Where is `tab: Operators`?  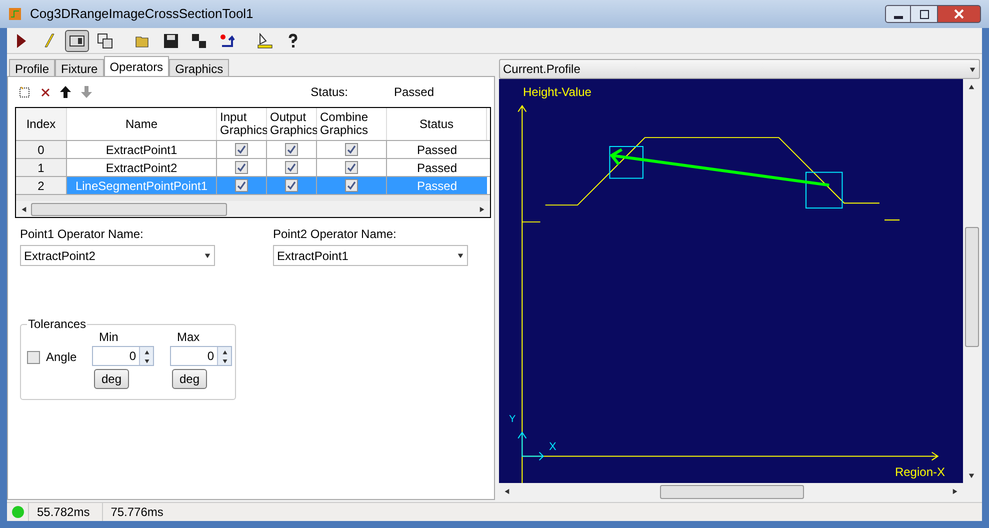 tab: Operators is located at coordinates (137, 66).